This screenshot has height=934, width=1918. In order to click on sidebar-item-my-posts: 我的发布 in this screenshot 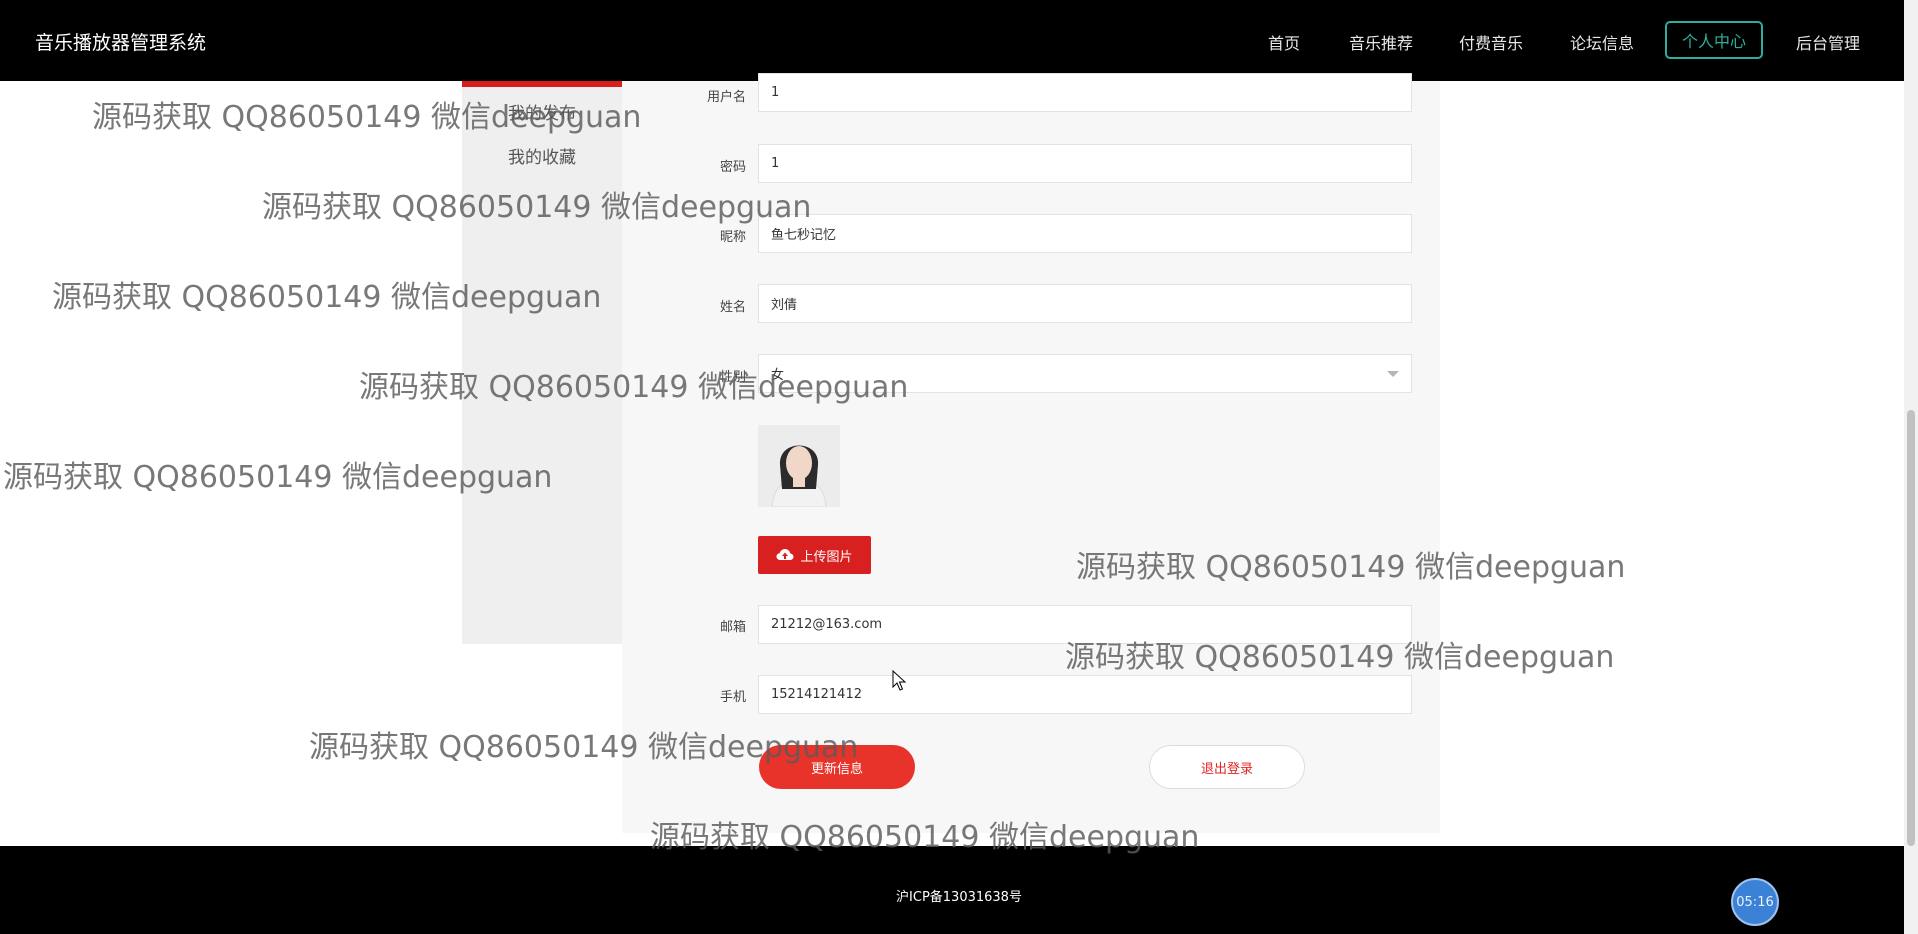, I will do `click(542, 111)`.